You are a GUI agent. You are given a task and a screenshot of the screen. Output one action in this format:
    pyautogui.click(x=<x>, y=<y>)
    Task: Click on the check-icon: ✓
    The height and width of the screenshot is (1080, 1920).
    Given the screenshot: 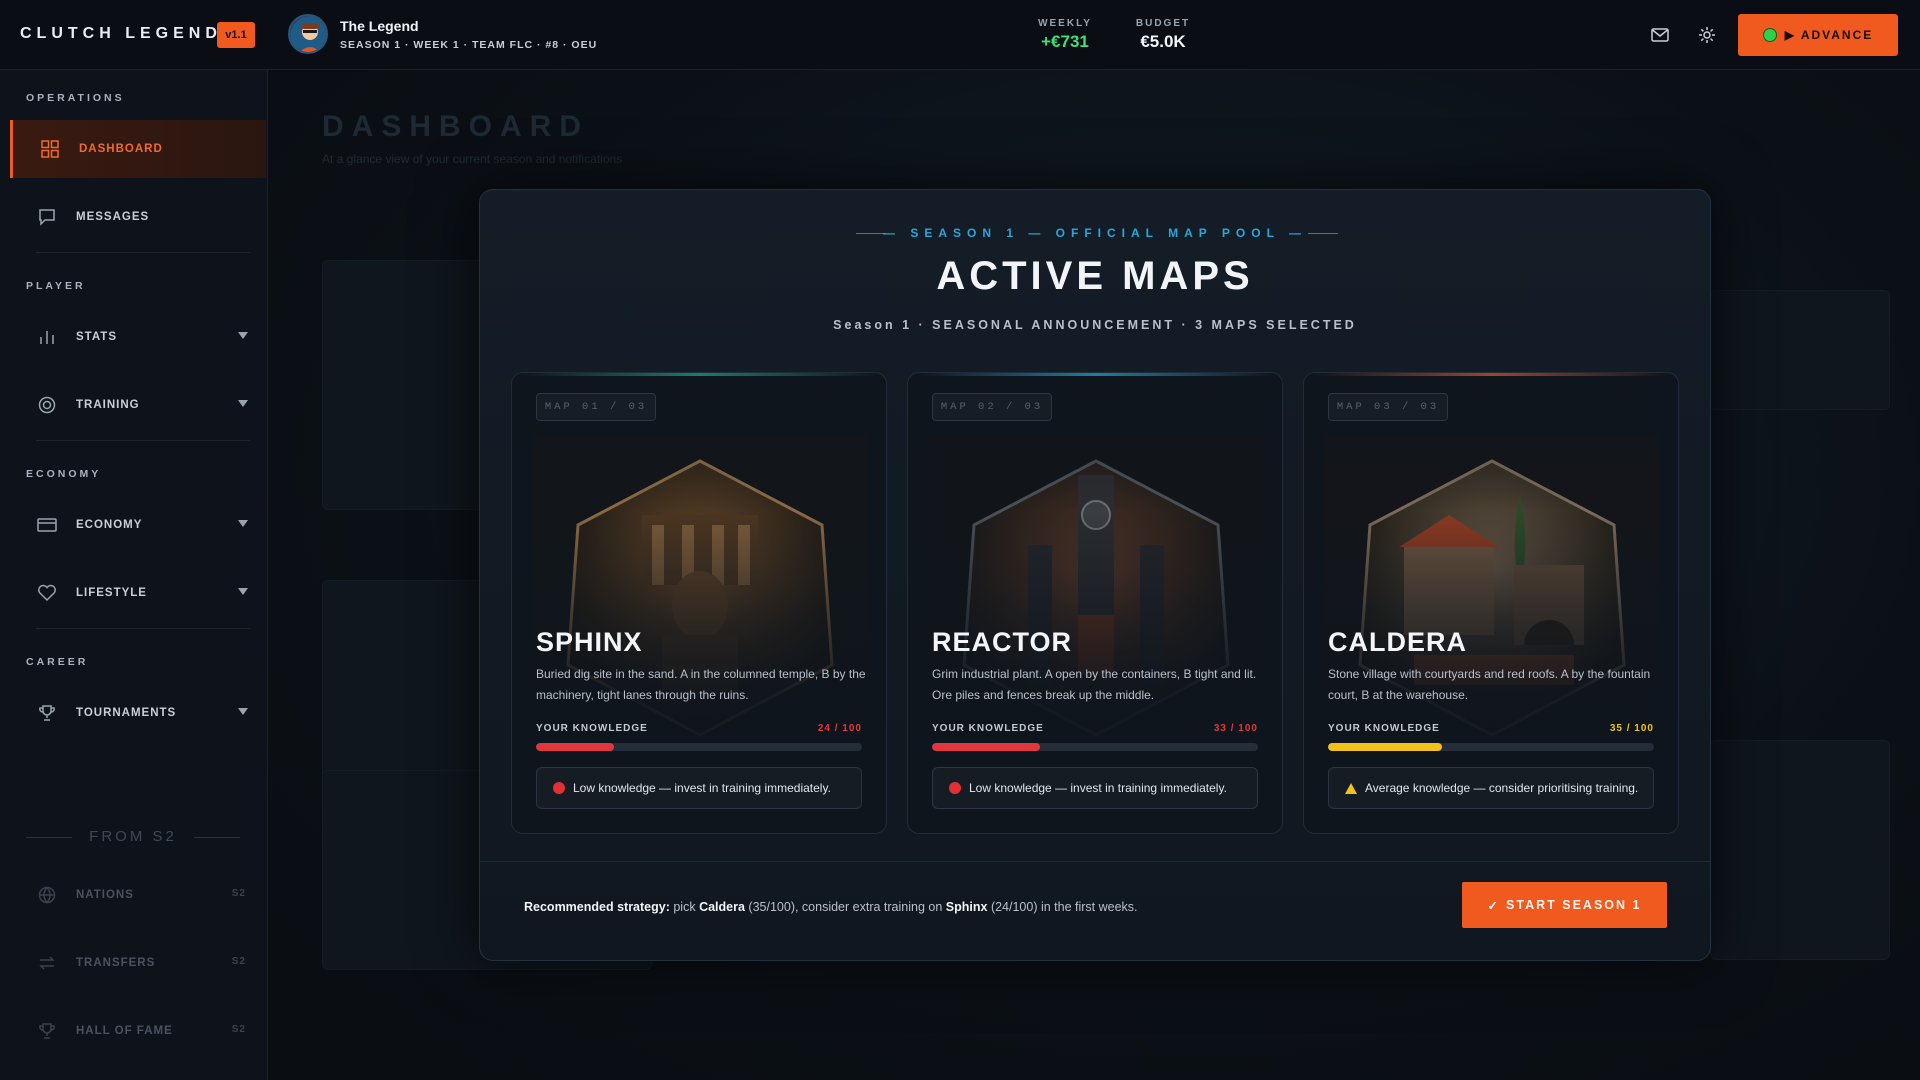 What is the action you would take?
    pyautogui.click(x=1494, y=905)
    